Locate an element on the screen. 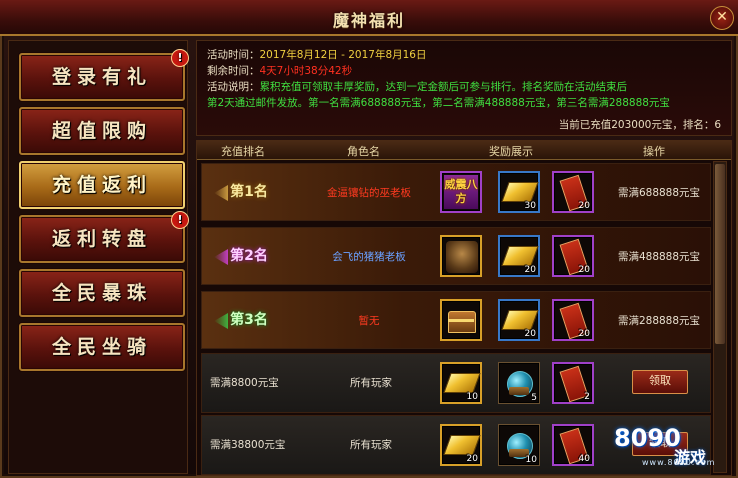 Image resolution: width=738 pixels, height=478 pixels. sidebar-item-label: 充值返利 is located at coordinates (101, 185).